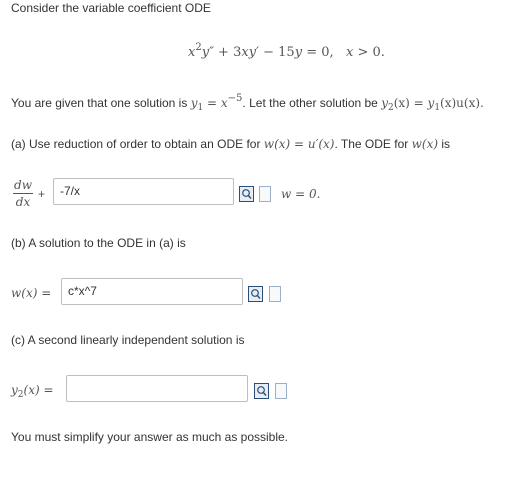  What do you see at coordinates (32, 391) in the screenshot?
I see `y2-lhs: y2(x) =` at bounding box center [32, 391].